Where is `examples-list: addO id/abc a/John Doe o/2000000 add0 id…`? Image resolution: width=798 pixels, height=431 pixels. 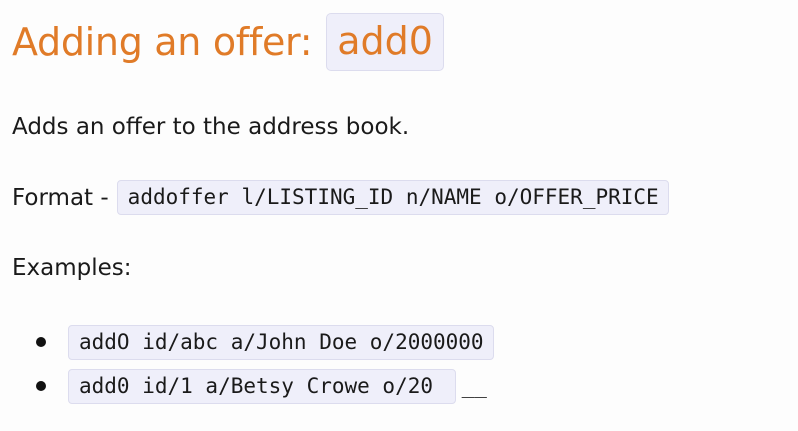 examples-list: addO id/abc a/John Doe o/2000000 add0 id… is located at coordinates (253, 364).